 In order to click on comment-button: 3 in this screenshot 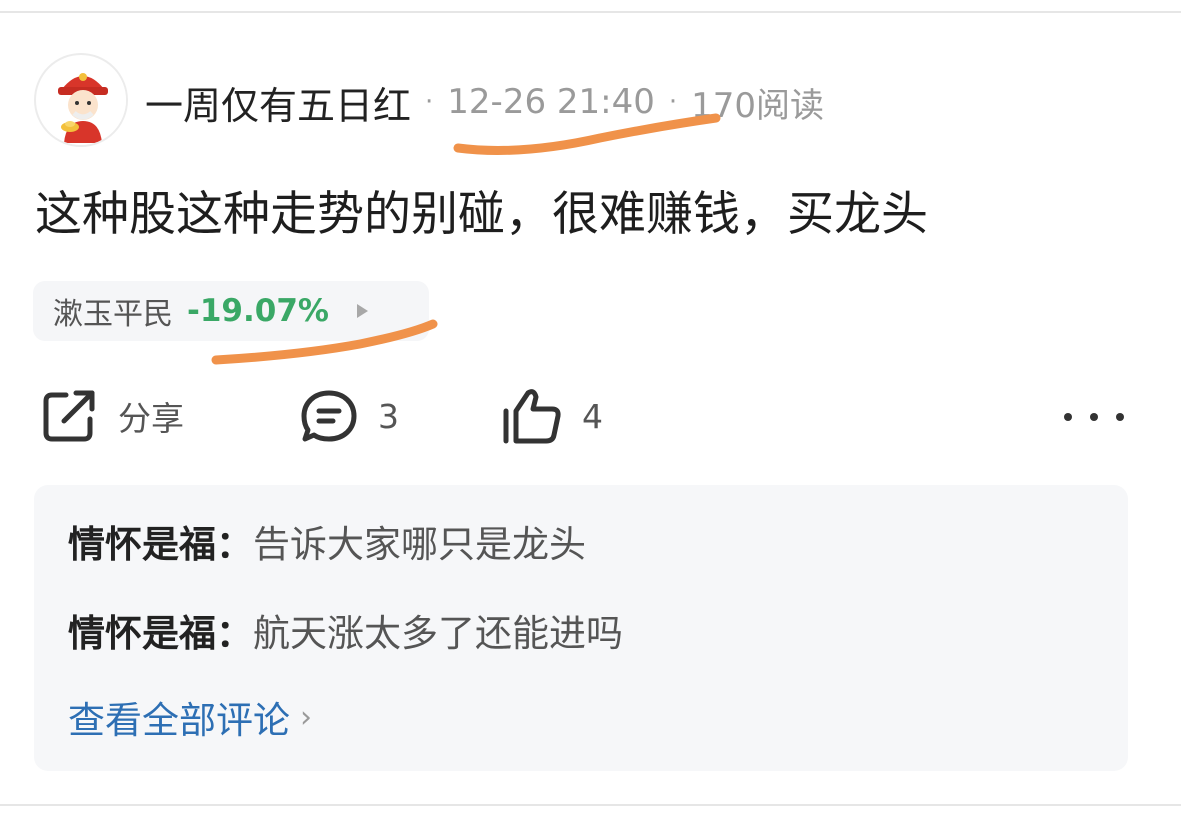, I will do `click(349, 416)`.